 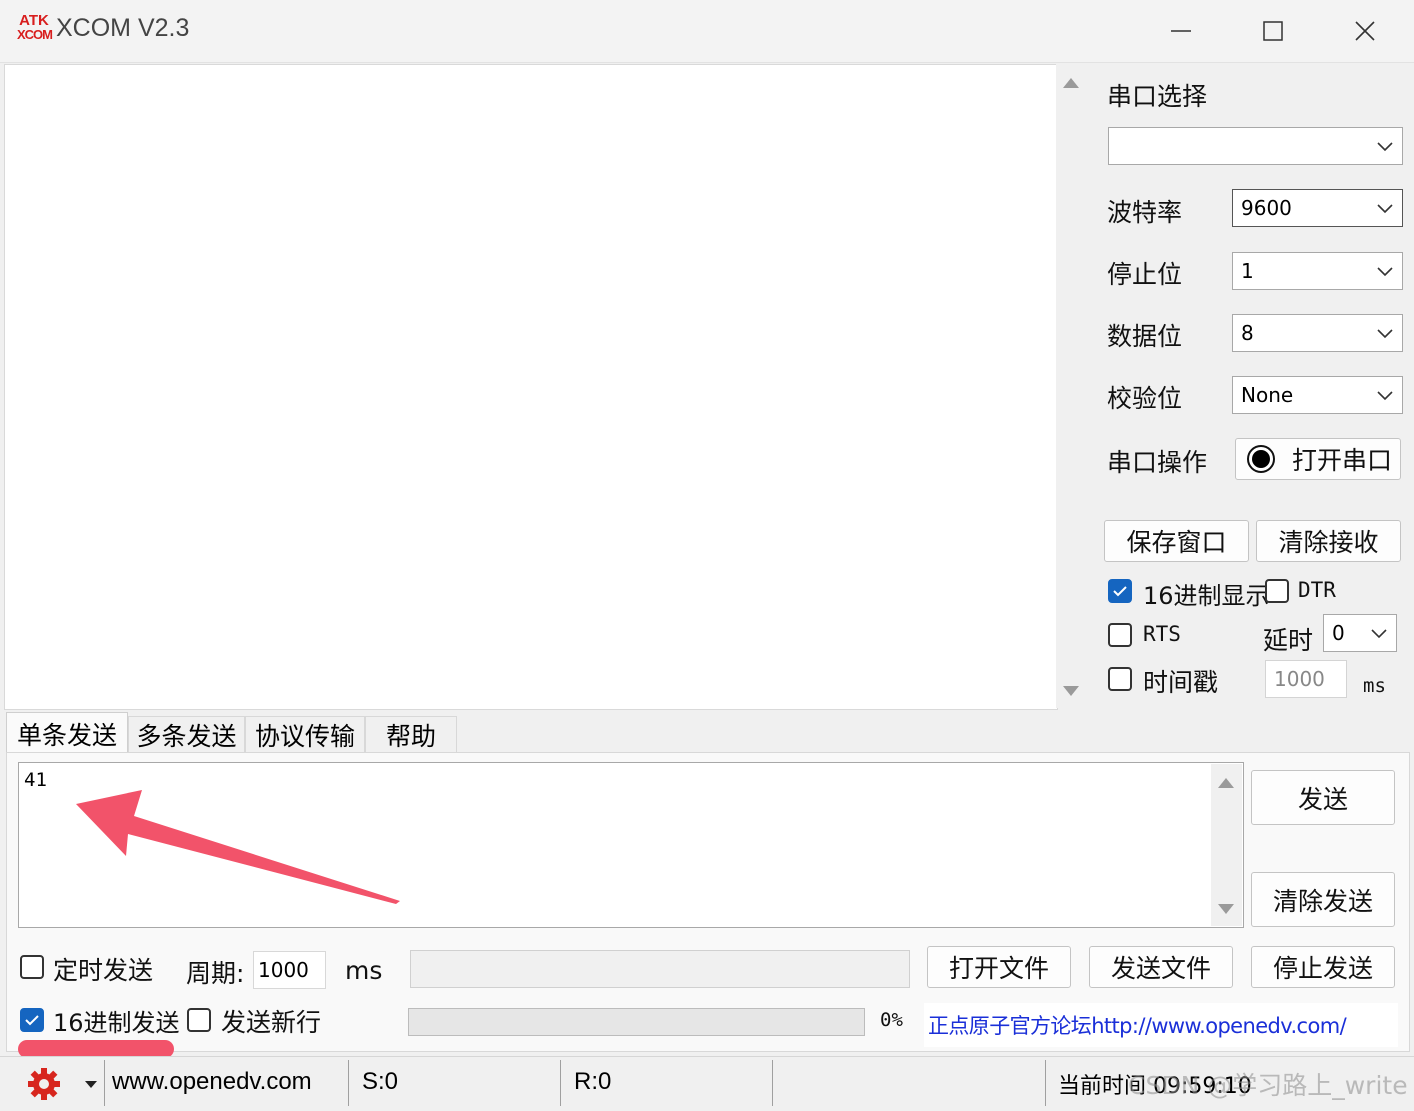 I want to click on send-progress-bar, so click(x=636, y=1022).